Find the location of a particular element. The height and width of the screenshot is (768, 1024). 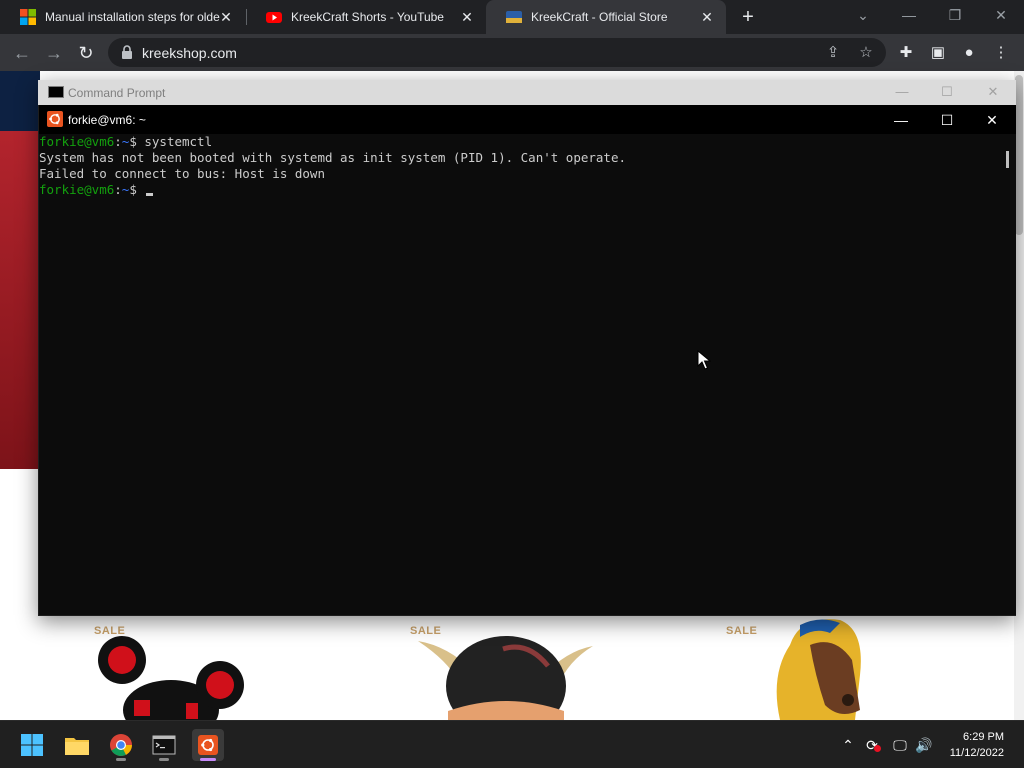

command-text: $ is located at coordinates (137, 189).